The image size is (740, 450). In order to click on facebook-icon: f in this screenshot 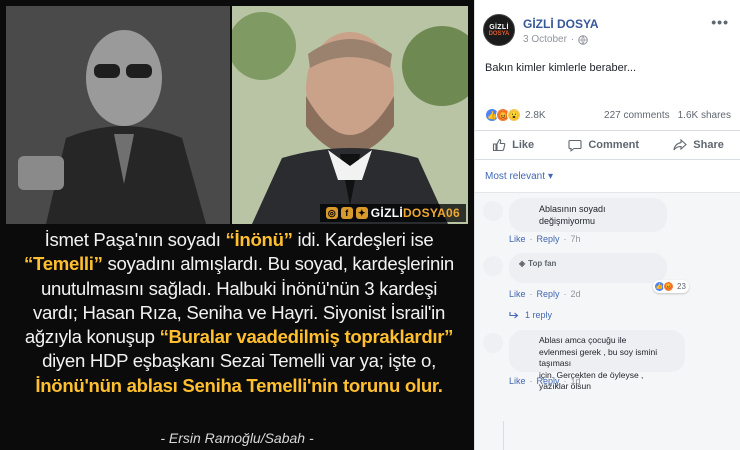, I will do `click(346, 213)`.